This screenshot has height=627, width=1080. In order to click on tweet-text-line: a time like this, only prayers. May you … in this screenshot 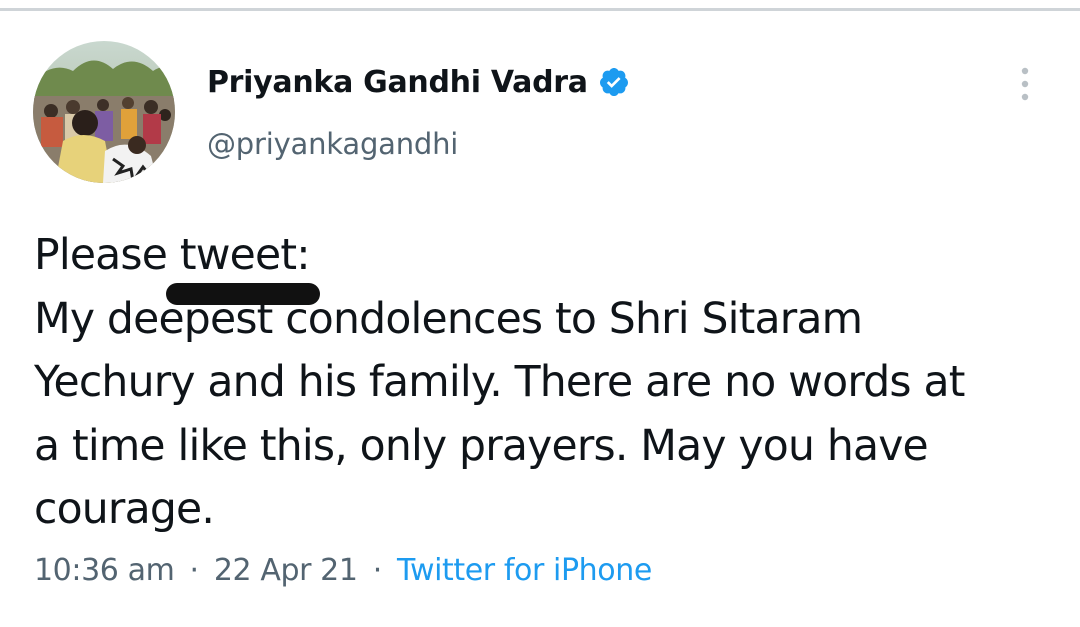, I will do `click(481, 446)`.